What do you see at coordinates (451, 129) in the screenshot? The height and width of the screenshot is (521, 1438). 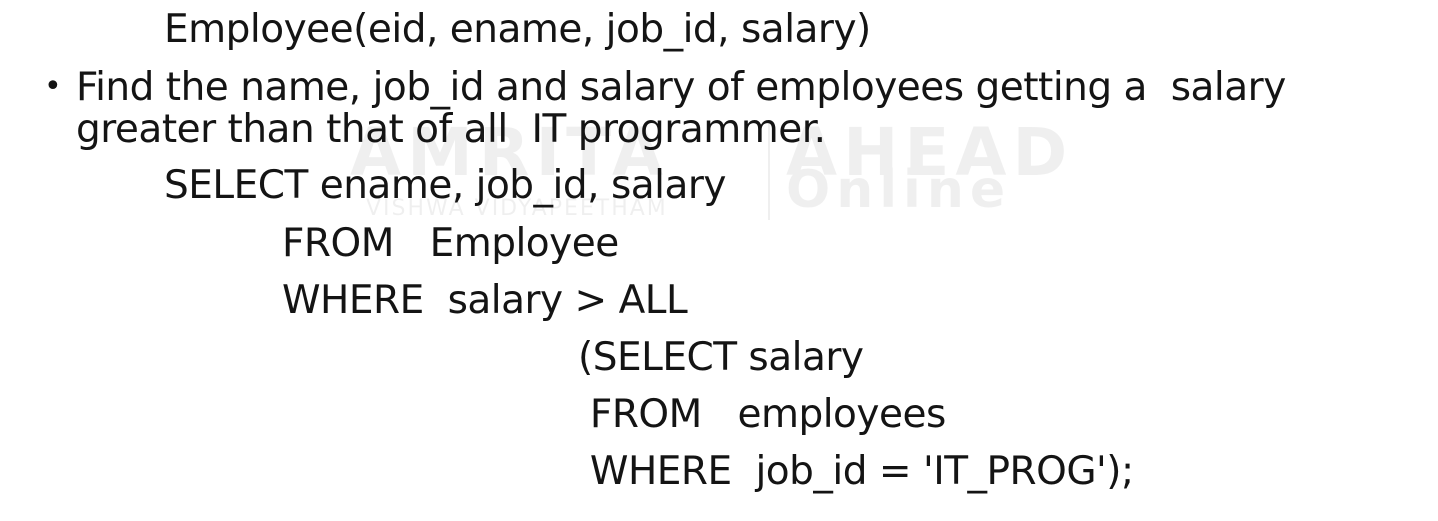 I see `question-line-2: greater than that of all IT programmer.` at bounding box center [451, 129].